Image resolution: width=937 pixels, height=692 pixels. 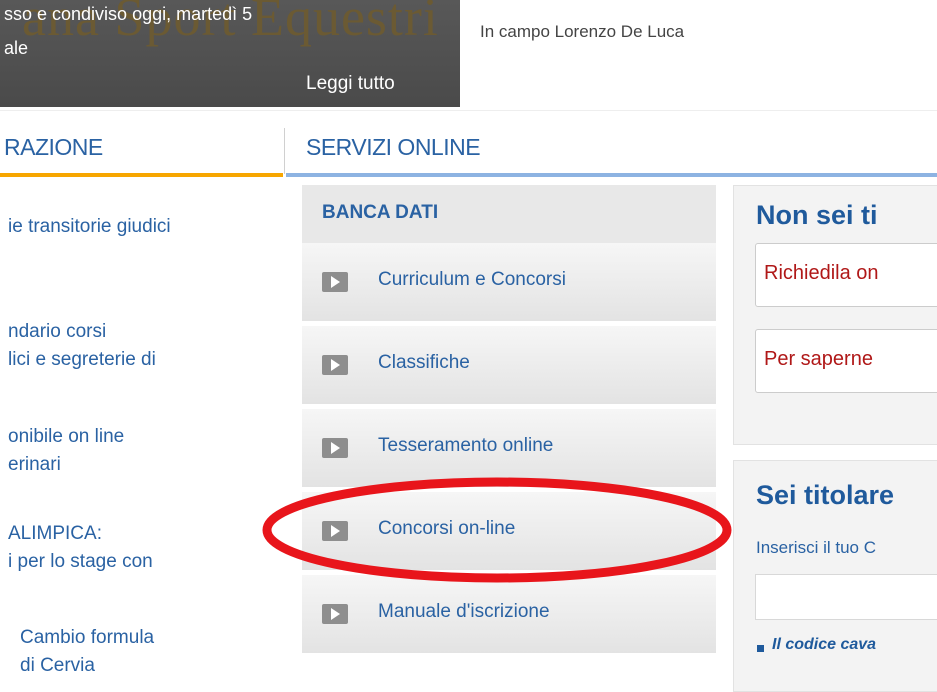 I want to click on menu-item-label: Classifiche, so click(x=424, y=362).